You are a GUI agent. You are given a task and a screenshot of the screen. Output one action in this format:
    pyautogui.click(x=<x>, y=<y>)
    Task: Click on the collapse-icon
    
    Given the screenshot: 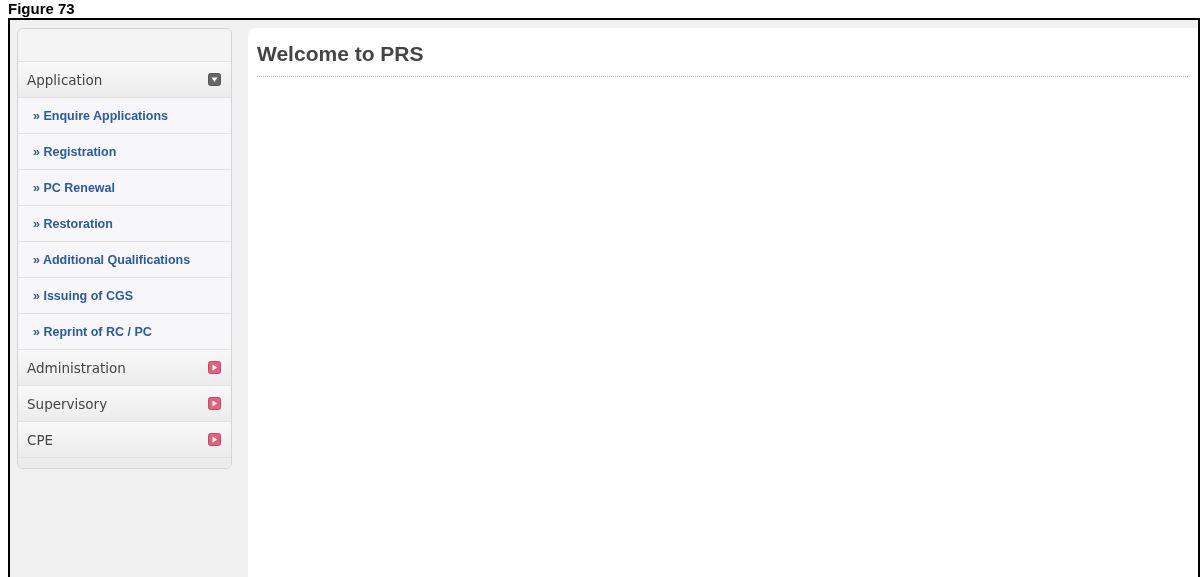 What is the action you would take?
    pyautogui.click(x=214, y=79)
    